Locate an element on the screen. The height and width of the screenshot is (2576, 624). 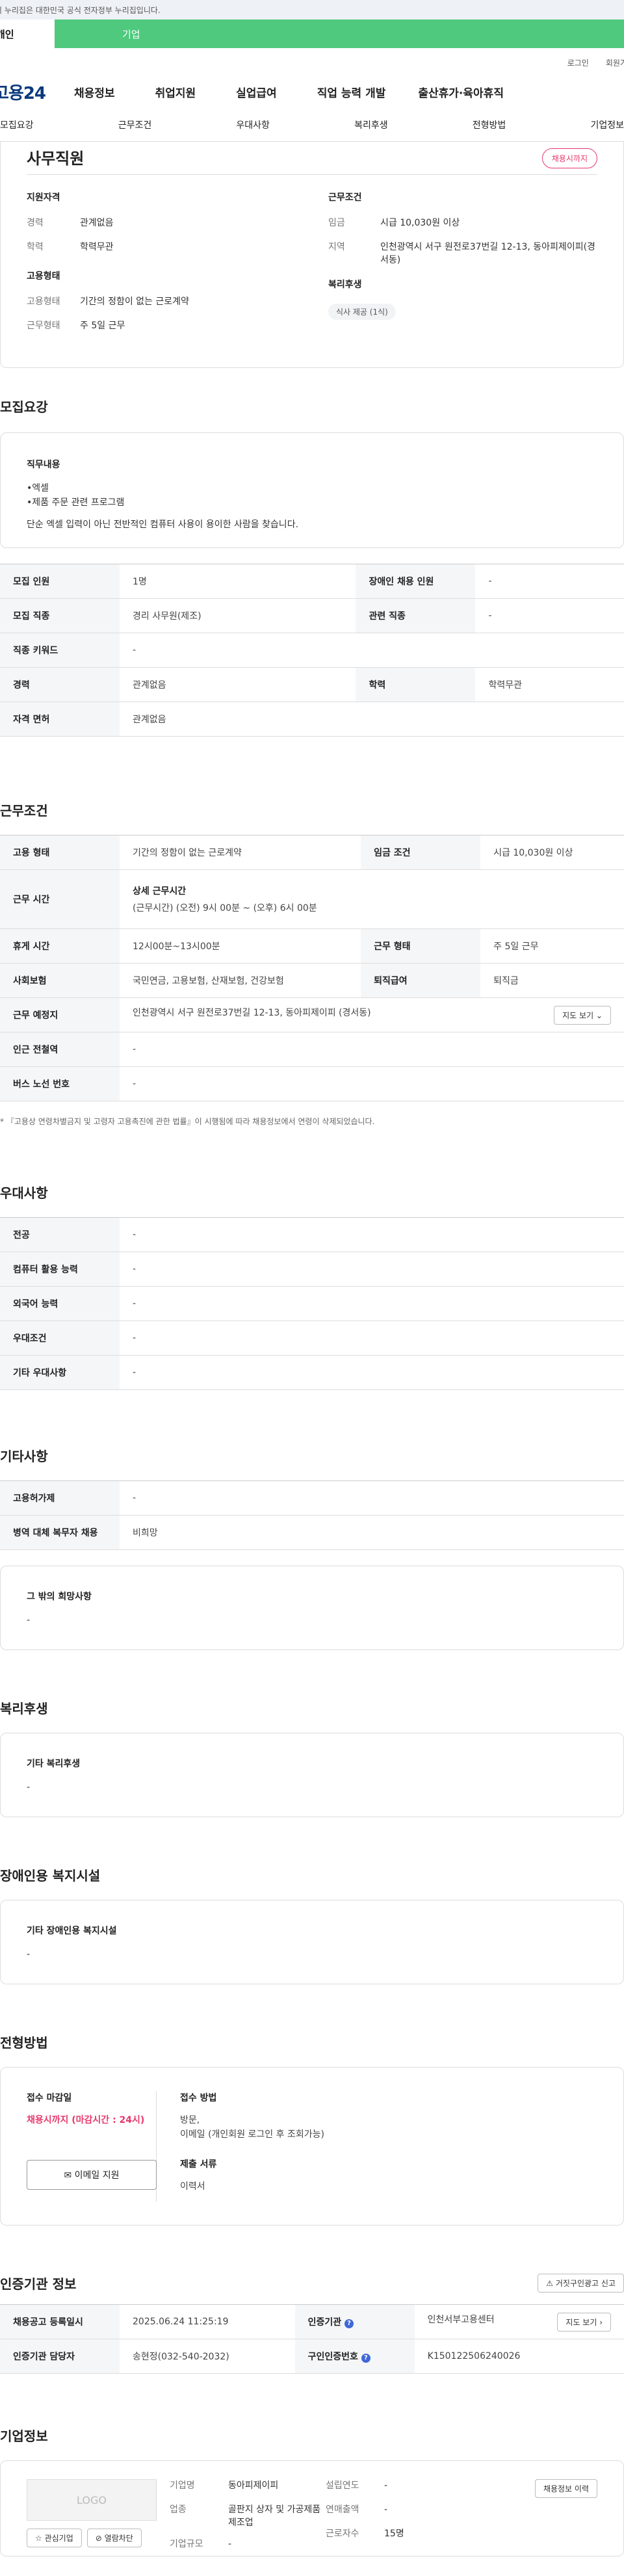
cell-label: 경력 is located at coordinates (60, 684).